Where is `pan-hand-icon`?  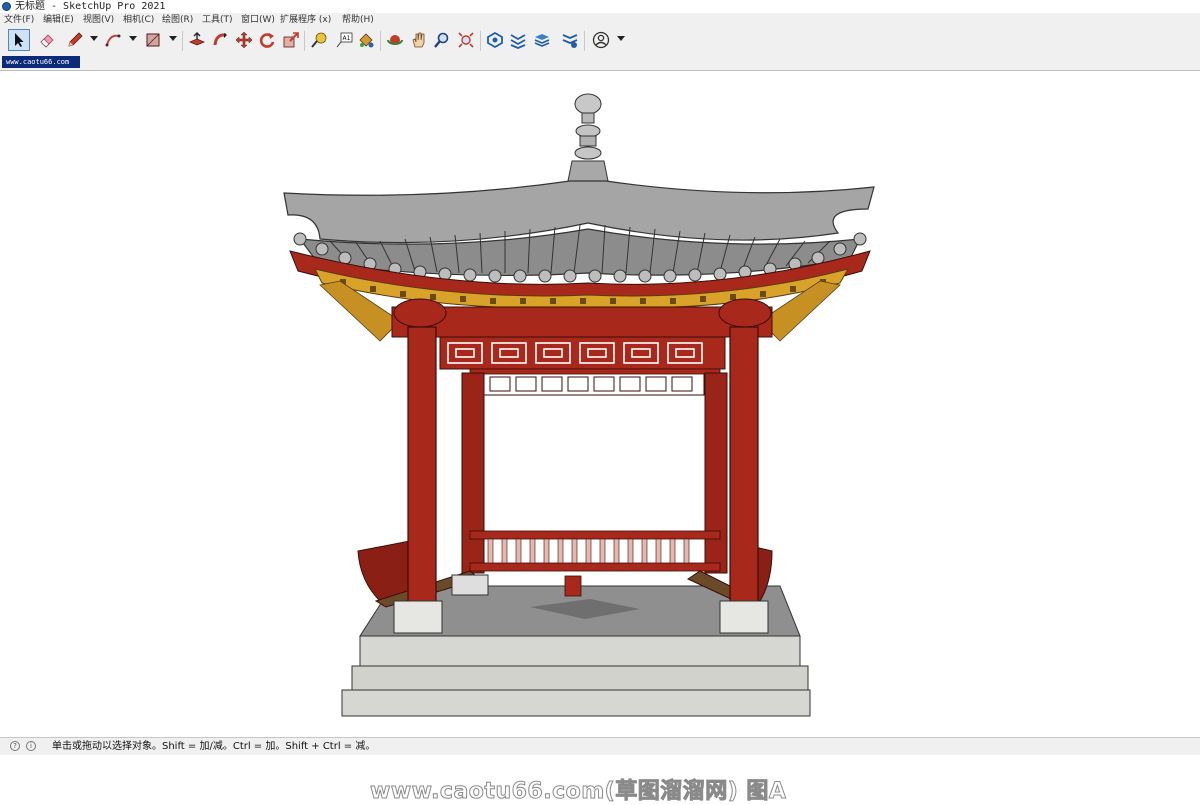
pan-hand-icon is located at coordinates (418, 40).